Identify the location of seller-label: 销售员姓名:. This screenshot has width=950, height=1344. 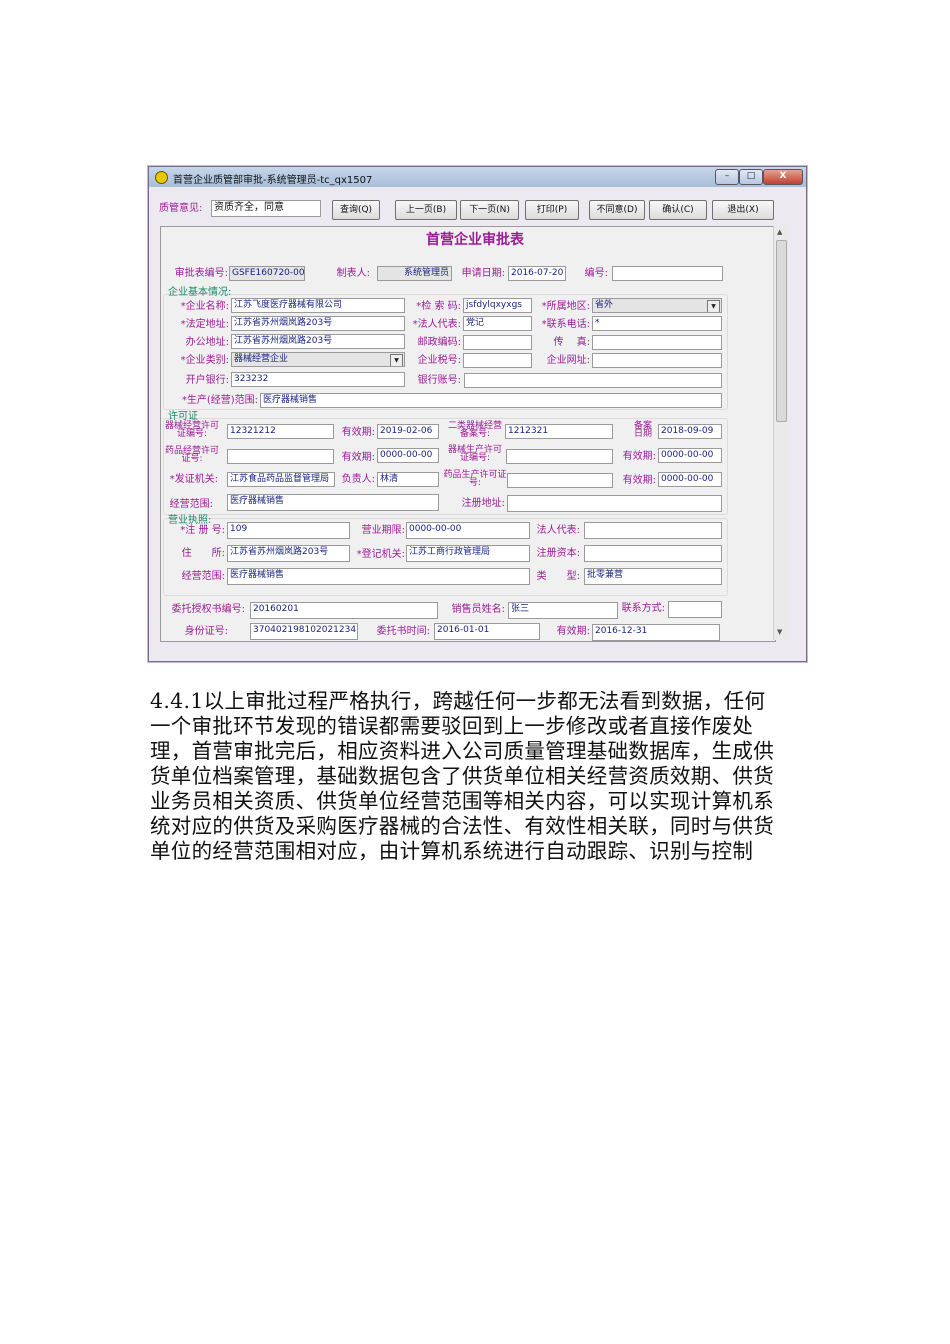
(478, 609).